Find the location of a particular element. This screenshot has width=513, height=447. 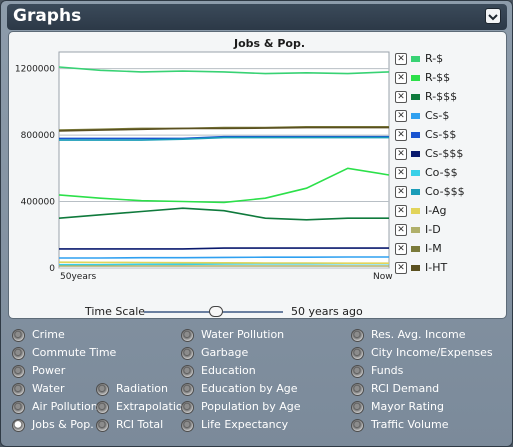

y-tick-label: 800000 is located at coordinates (38, 136).